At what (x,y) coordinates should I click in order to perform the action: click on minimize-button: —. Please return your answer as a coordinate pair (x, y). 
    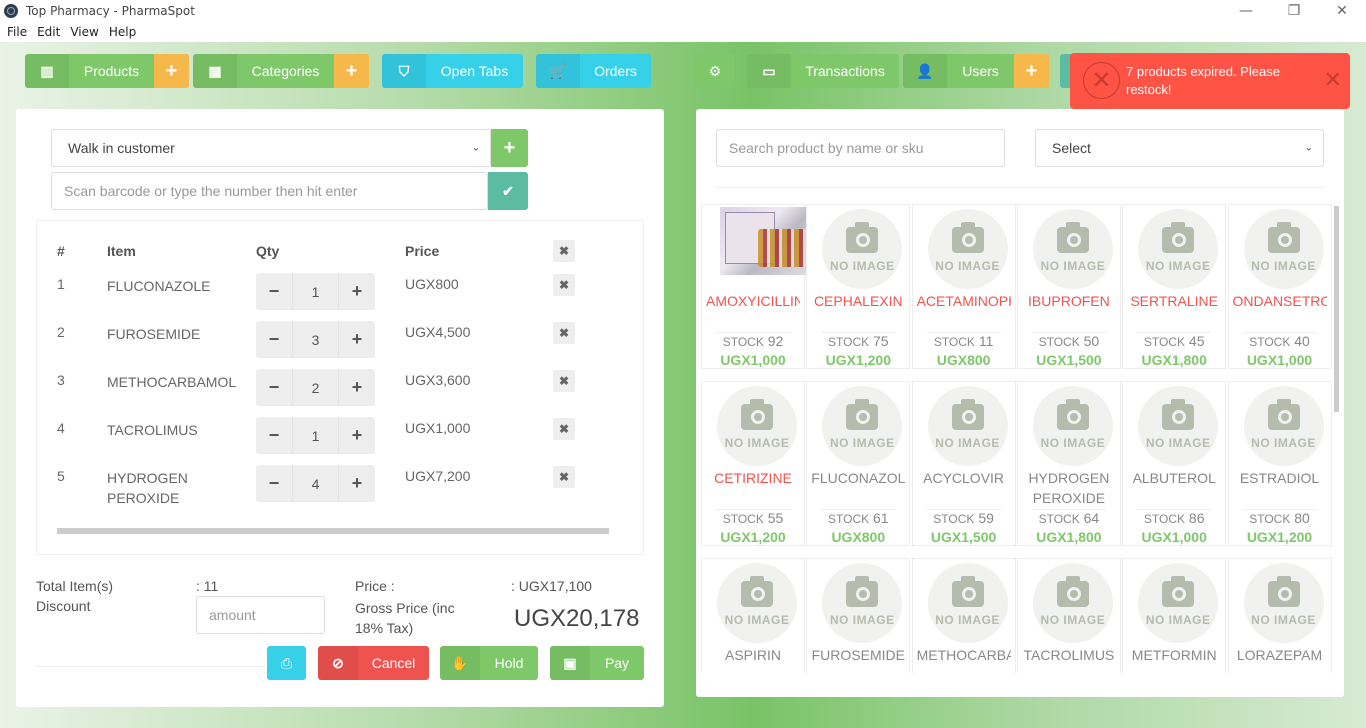
    Looking at the image, I should click on (1246, 11).